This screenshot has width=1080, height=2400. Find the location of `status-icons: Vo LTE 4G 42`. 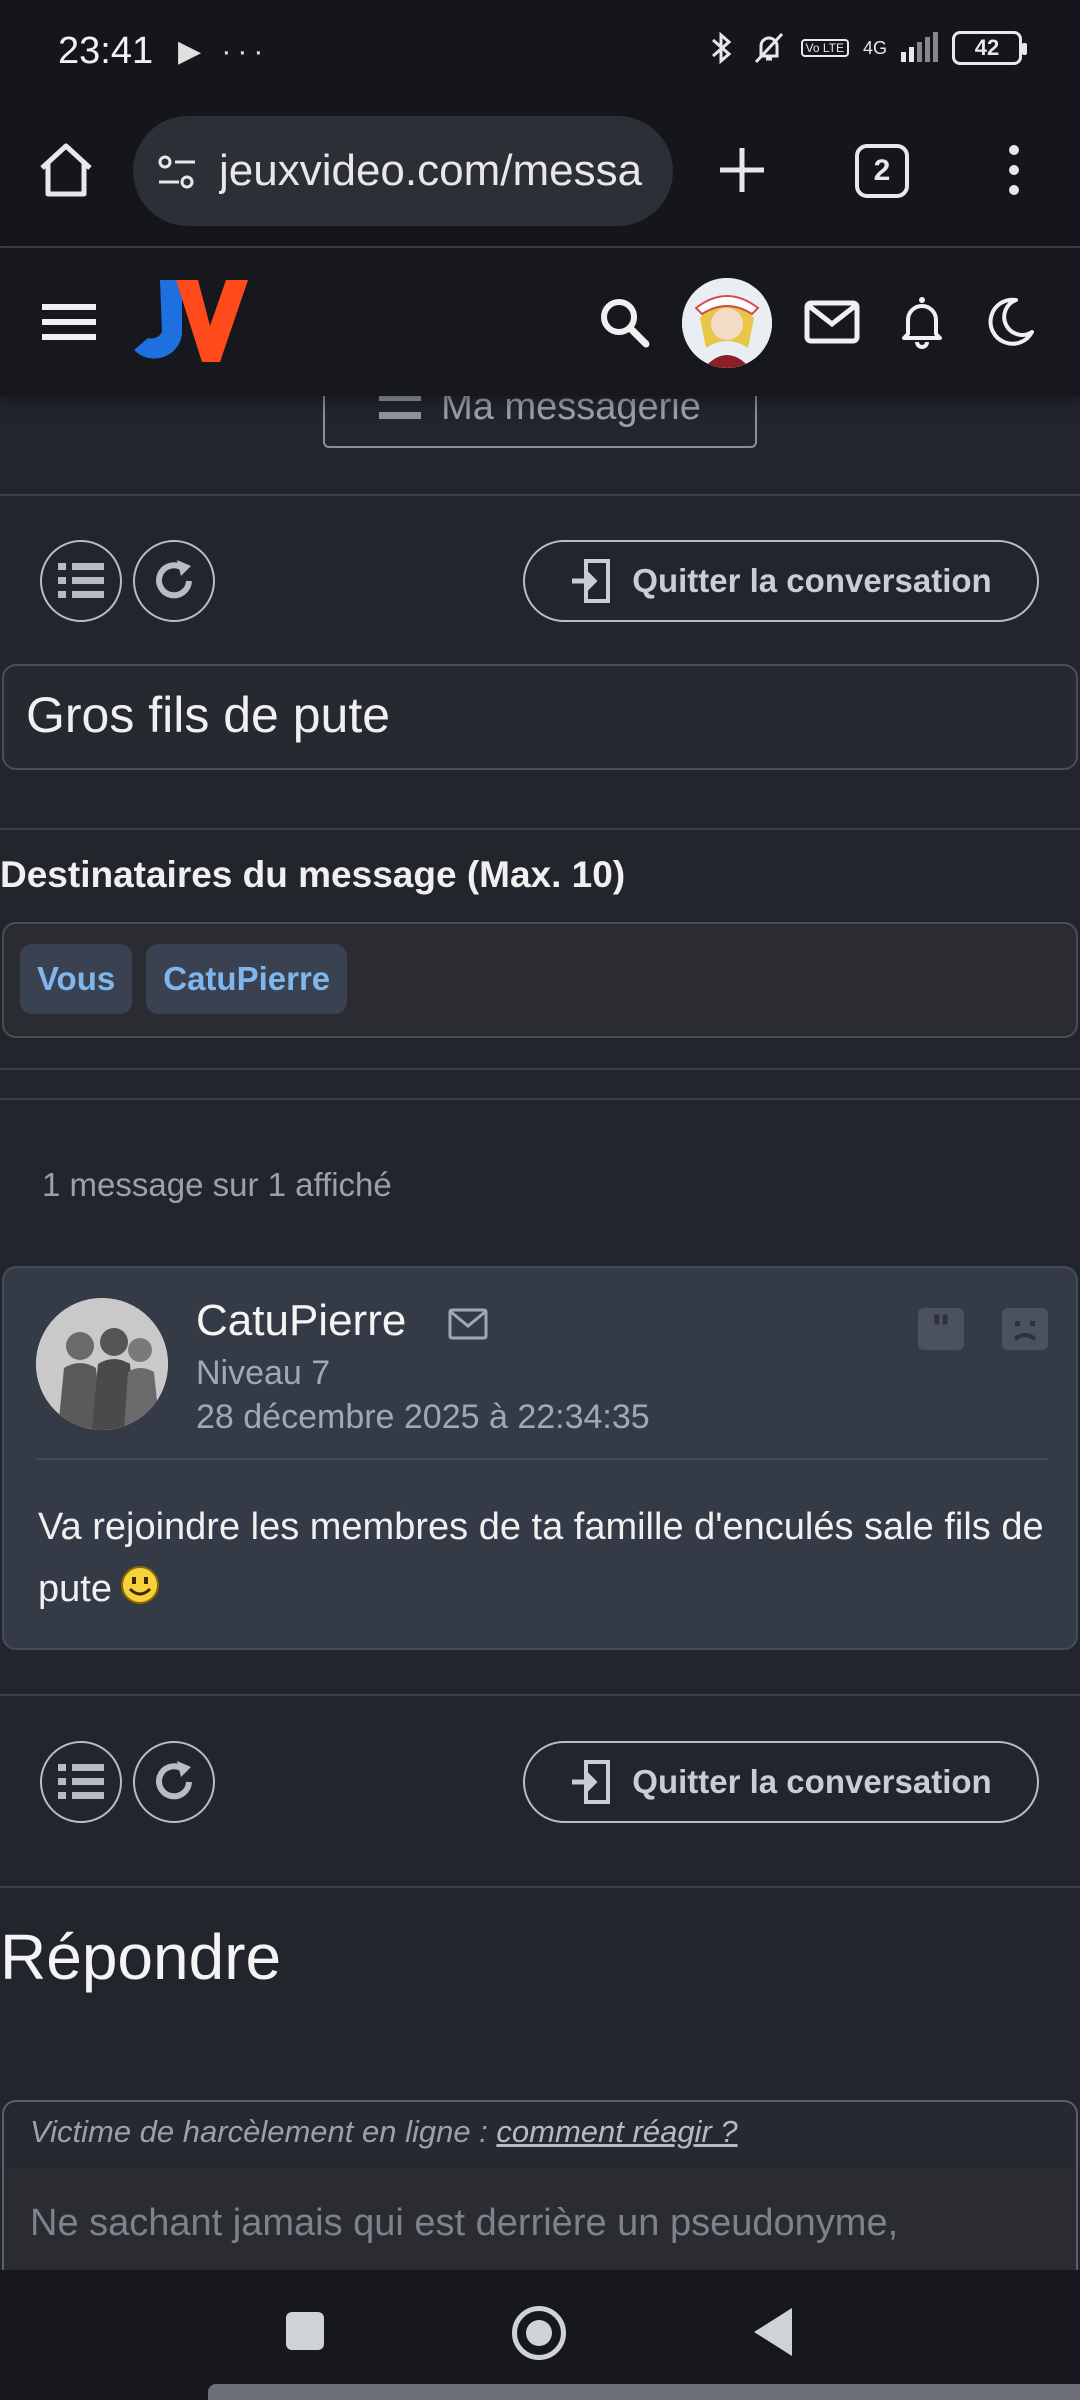

status-icons: Vo LTE 4G 42 is located at coordinates (867, 48).